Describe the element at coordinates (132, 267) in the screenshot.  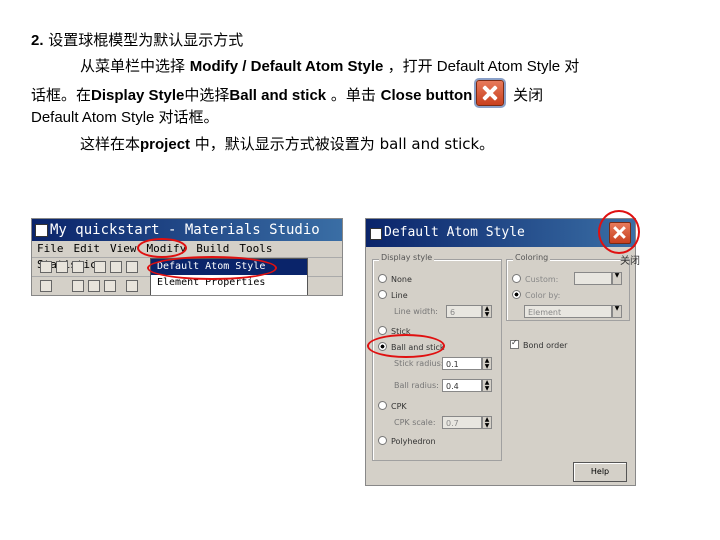
I see `globe-icon` at that location.